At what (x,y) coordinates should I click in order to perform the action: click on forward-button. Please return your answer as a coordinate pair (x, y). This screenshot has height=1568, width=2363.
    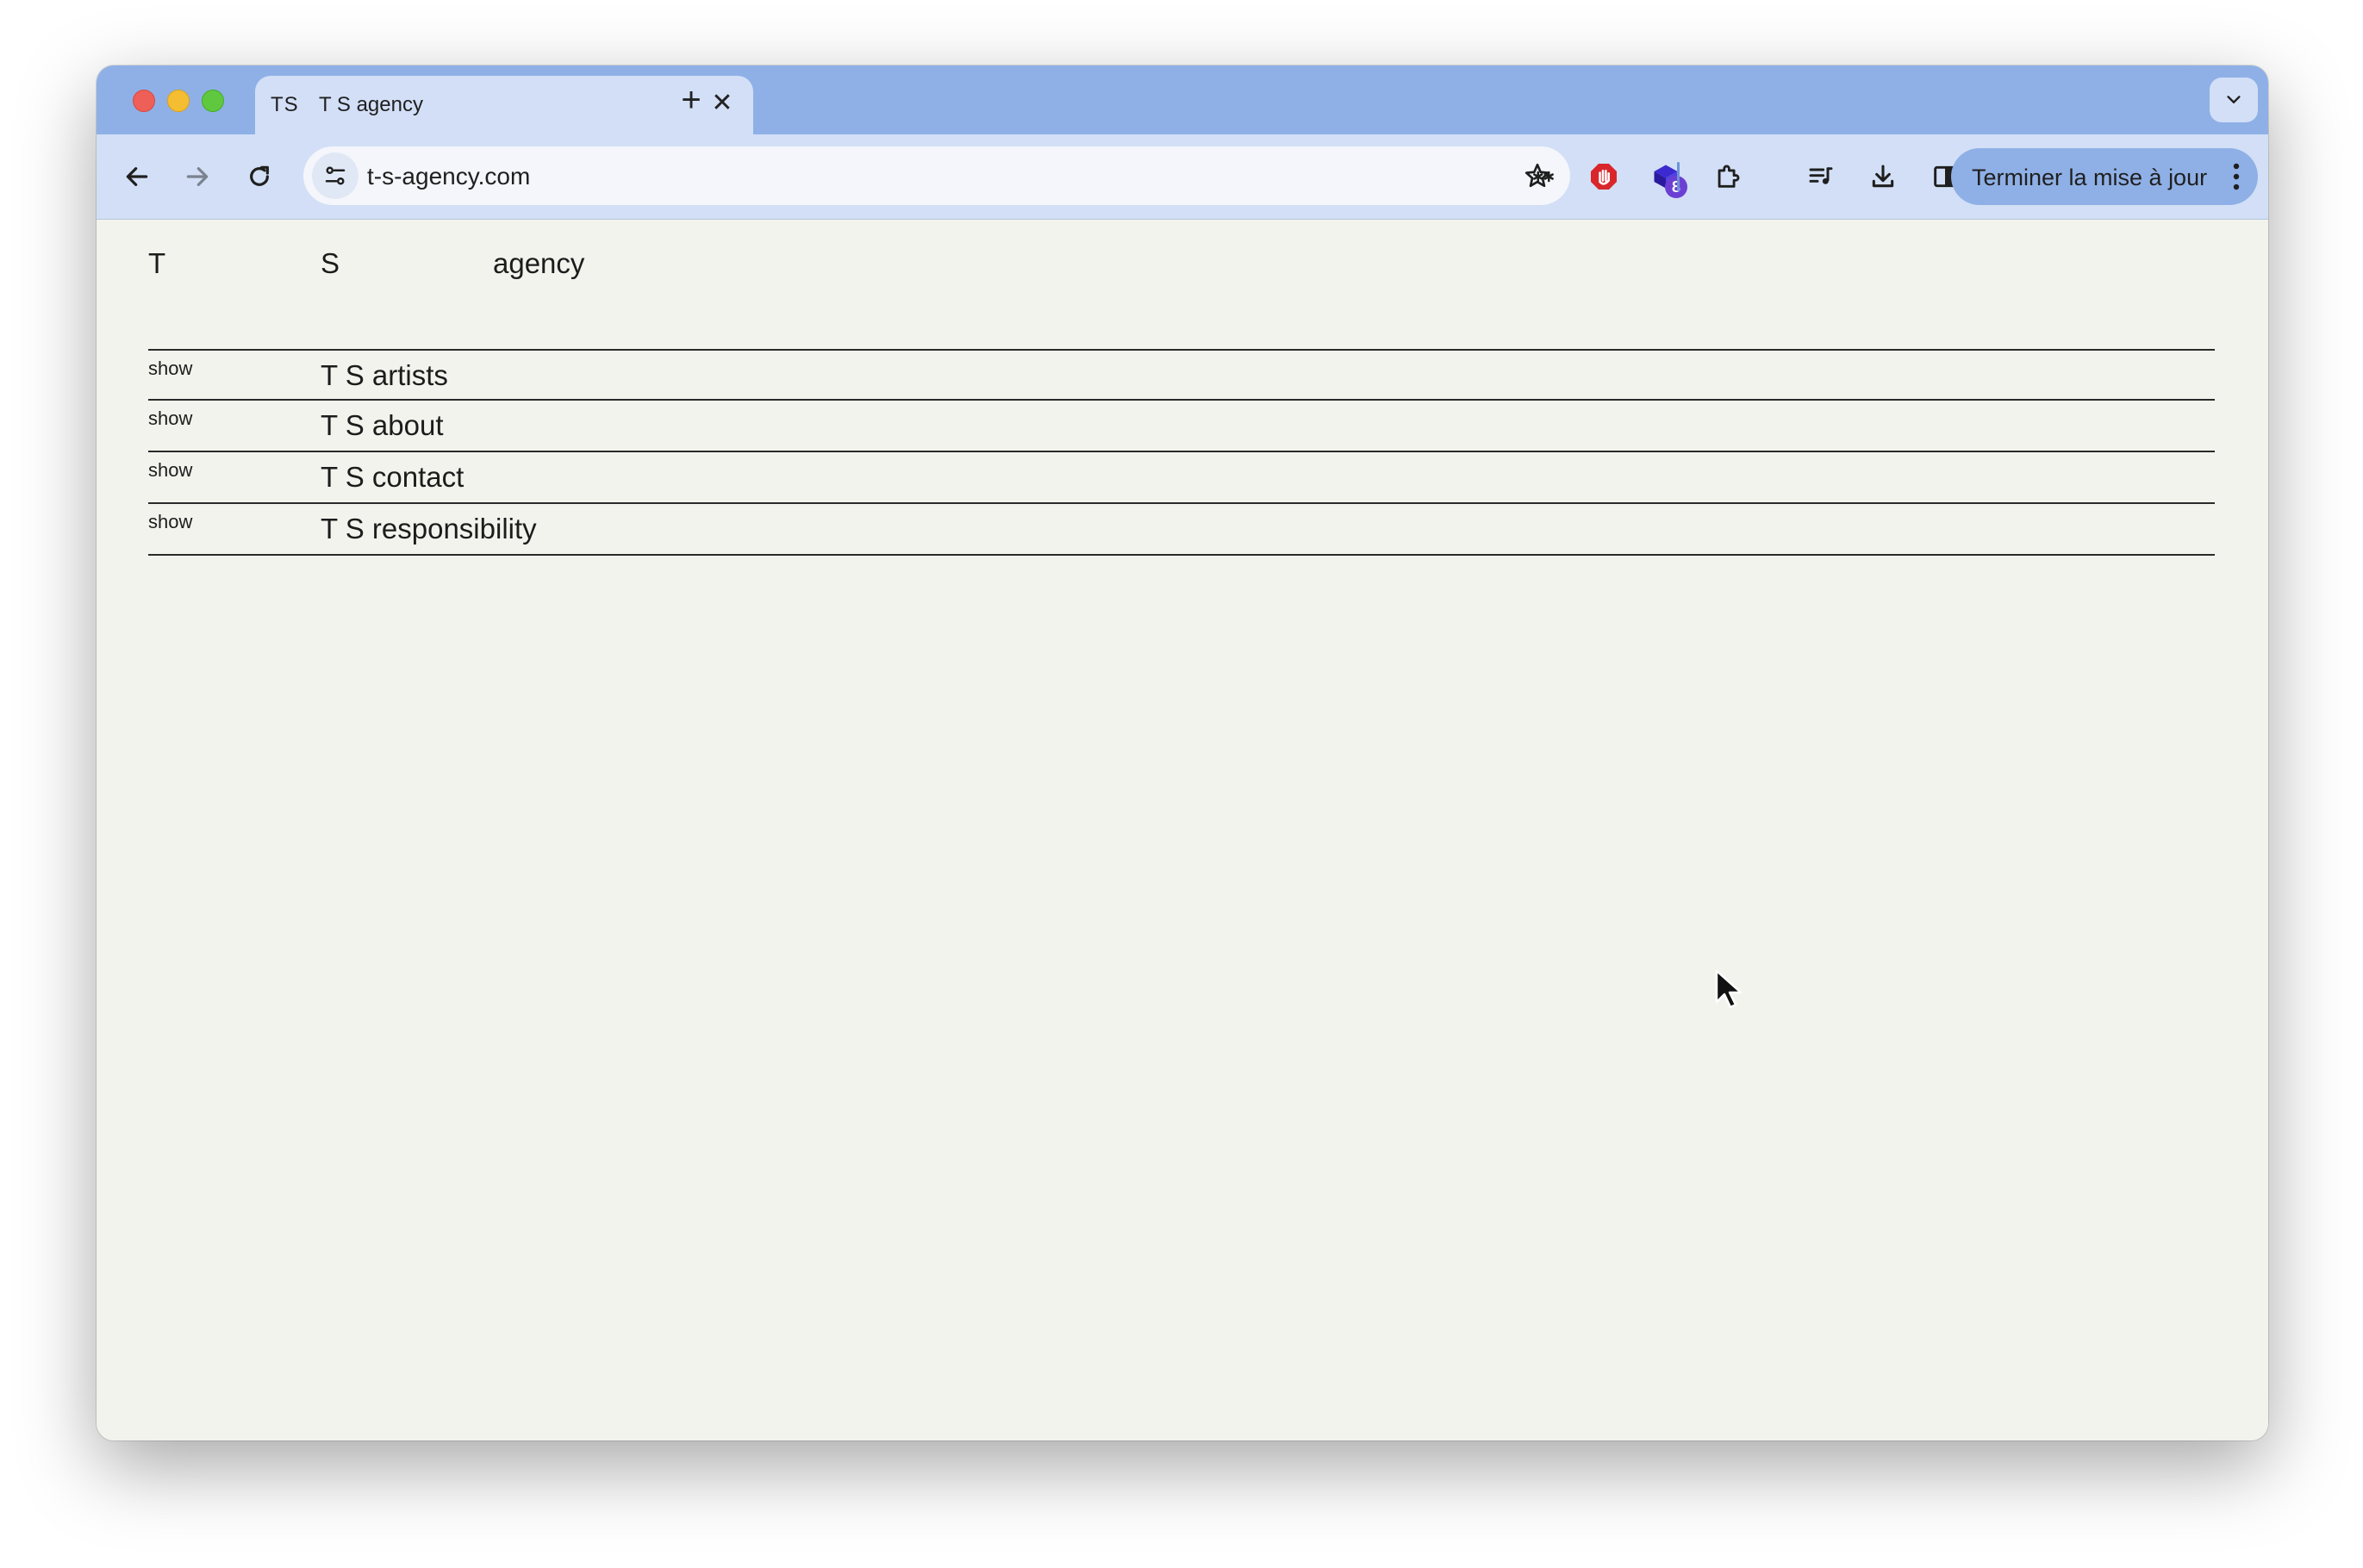
    Looking at the image, I should click on (197, 177).